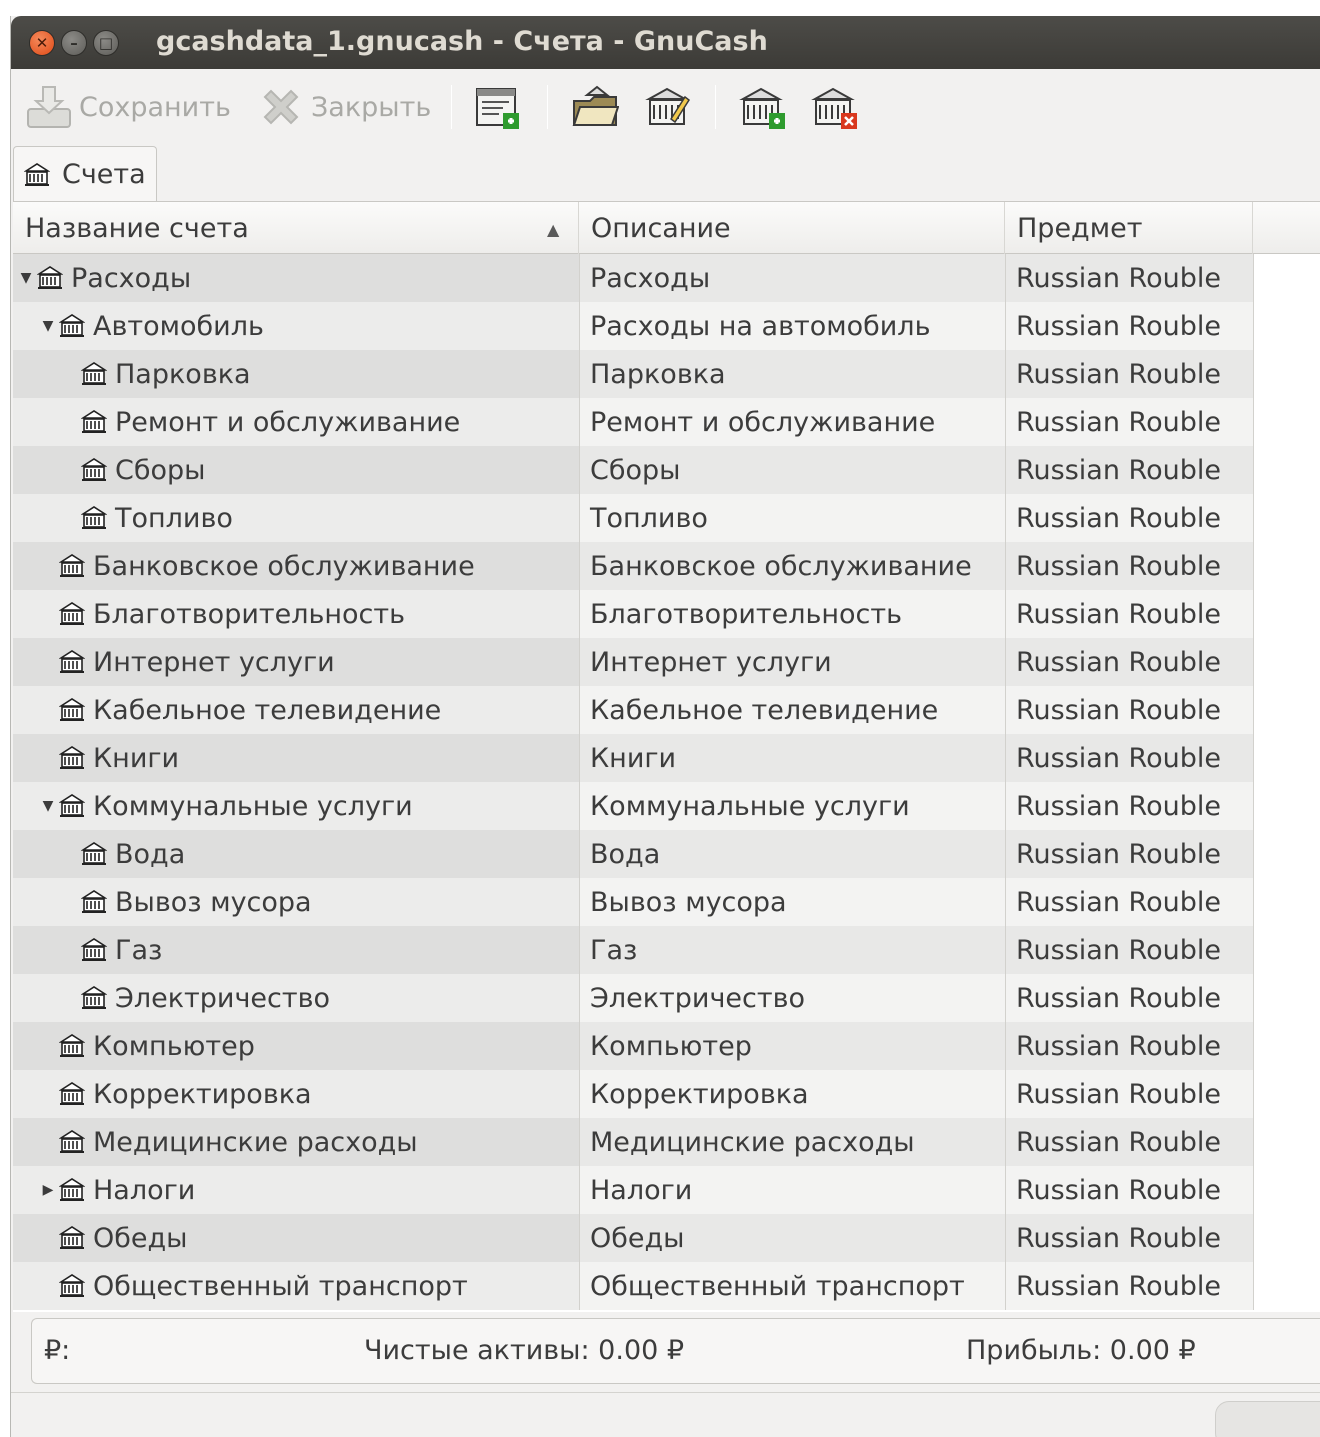 The height and width of the screenshot is (1437, 1320). Describe the element at coordinates (296, 374) in the screenshot. I see `account-name-cell: Парковка` at that location.